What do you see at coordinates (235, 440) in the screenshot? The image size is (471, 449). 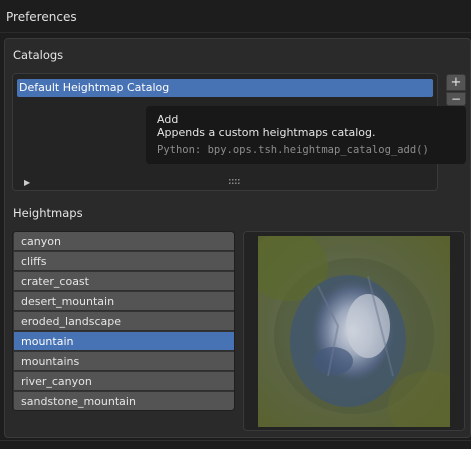 I see `bottom-divider` at bounding box center [235, 440].